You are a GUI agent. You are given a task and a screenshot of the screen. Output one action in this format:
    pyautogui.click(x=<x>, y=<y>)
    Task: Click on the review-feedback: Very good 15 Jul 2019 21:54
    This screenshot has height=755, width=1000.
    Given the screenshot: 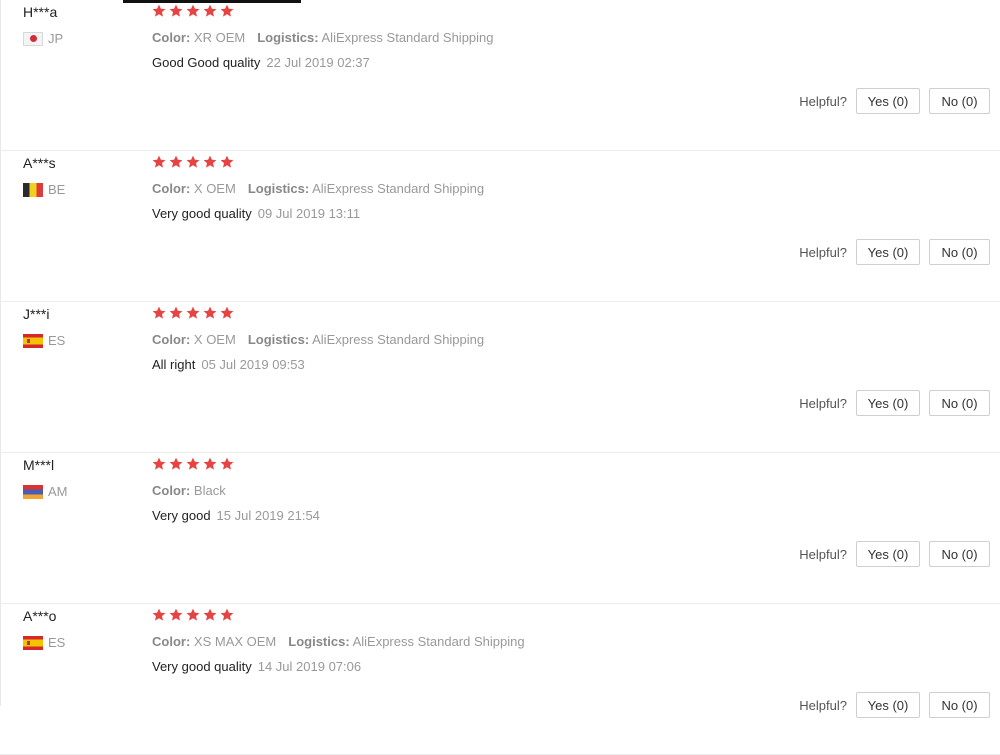 What is the action you would take?
    pyautogui.click(x=236, y=515)
    